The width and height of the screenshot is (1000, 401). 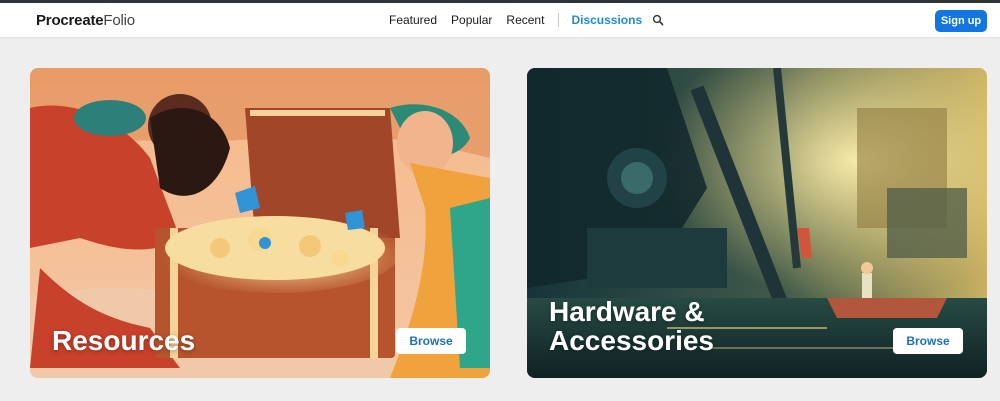 I want to click on card-title: Resources, so click(x=124, y=340).